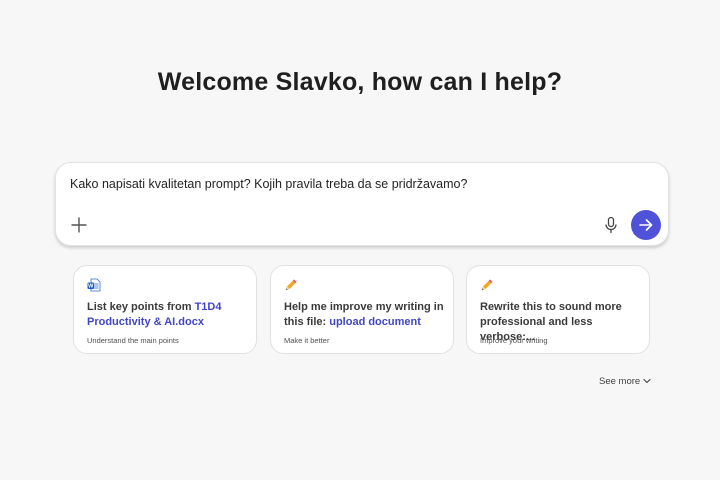 This screenshot has height=480, width=720. I want to click on microphone-button, so click(611, 225).